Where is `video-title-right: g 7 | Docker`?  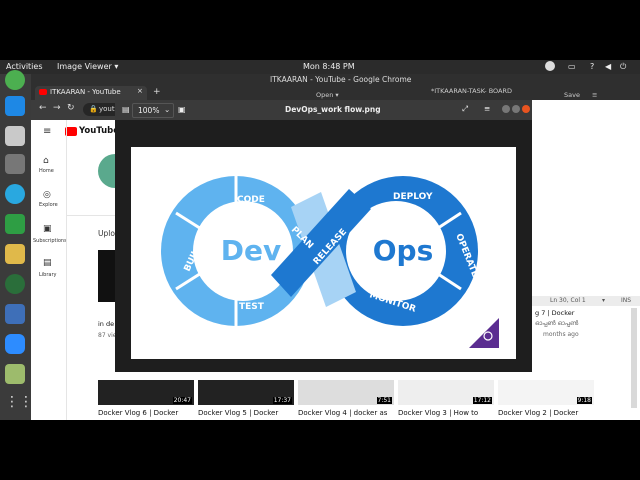
video-title-right: g 7 | Docker is located at coordinates (554, 313).